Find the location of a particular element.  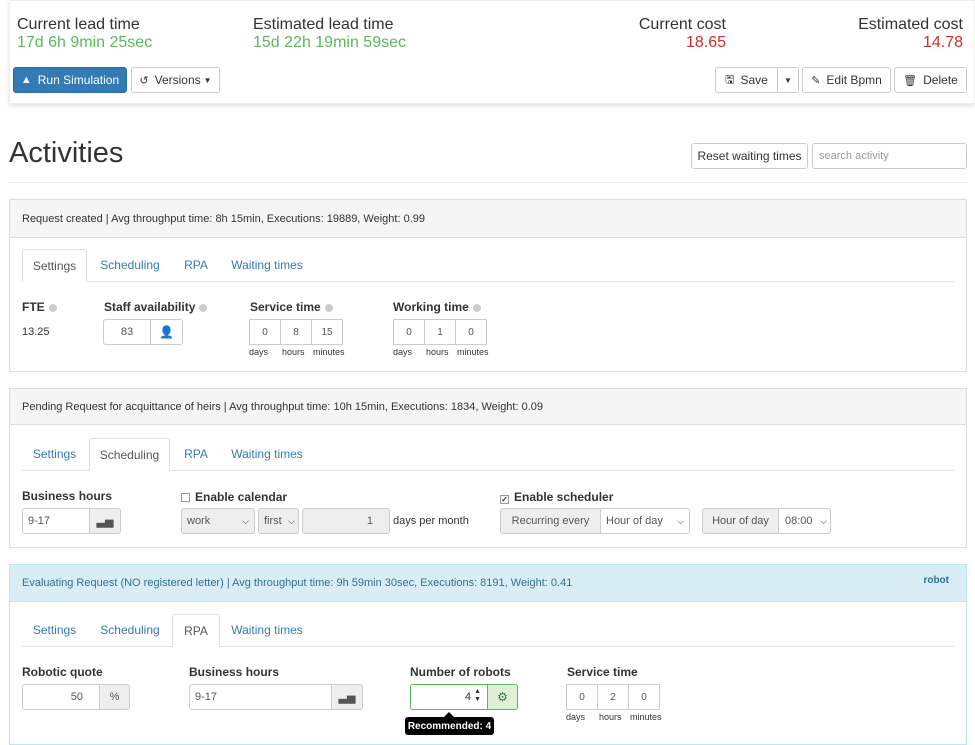

robotic-quote-input: 50 is located at coordinates (61, 697).